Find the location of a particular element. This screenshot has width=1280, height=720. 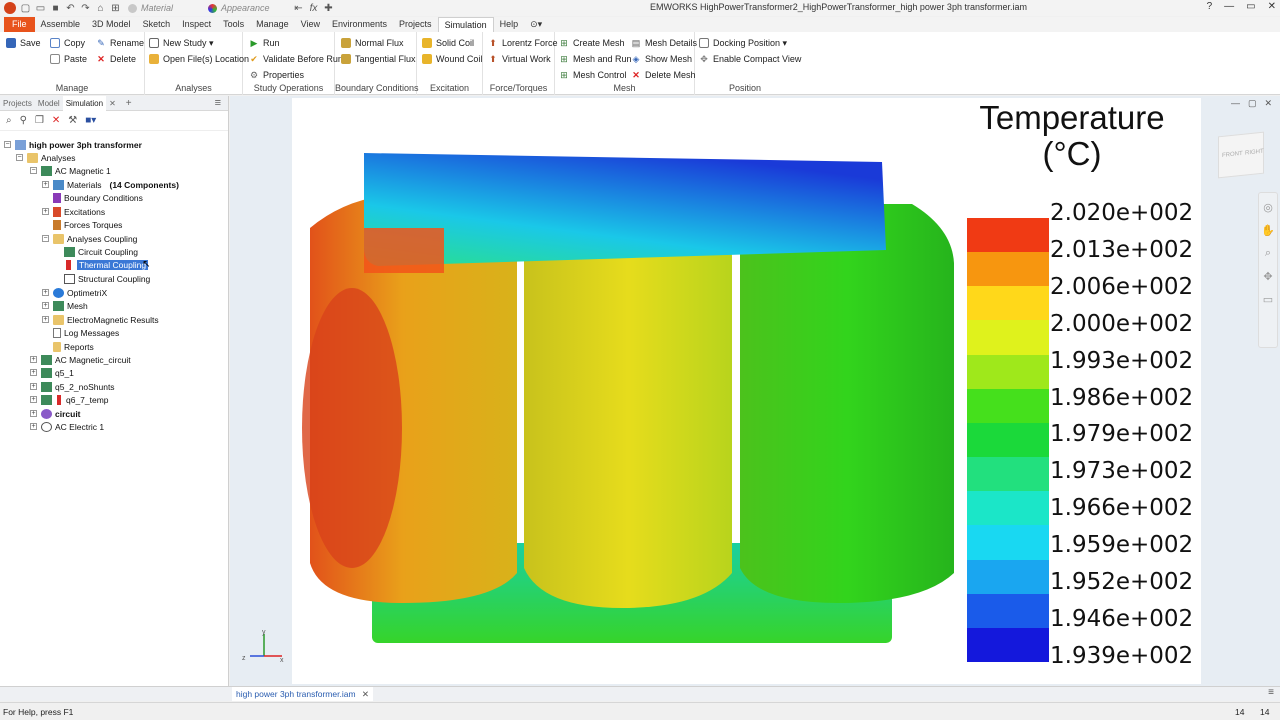

delete-tree-icon: ✕ is located at coordinates (56, 120).